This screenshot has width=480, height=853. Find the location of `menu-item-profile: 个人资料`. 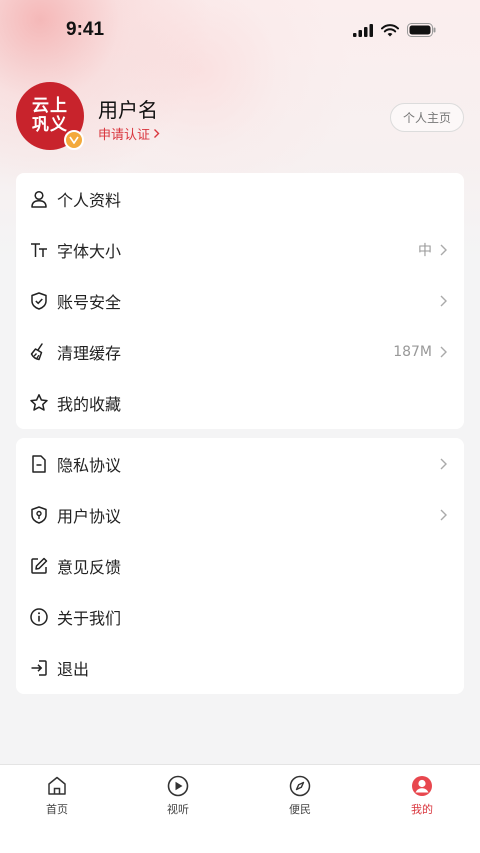

menu-item-profile: 个人资料 is located at coordinates (240, 198).